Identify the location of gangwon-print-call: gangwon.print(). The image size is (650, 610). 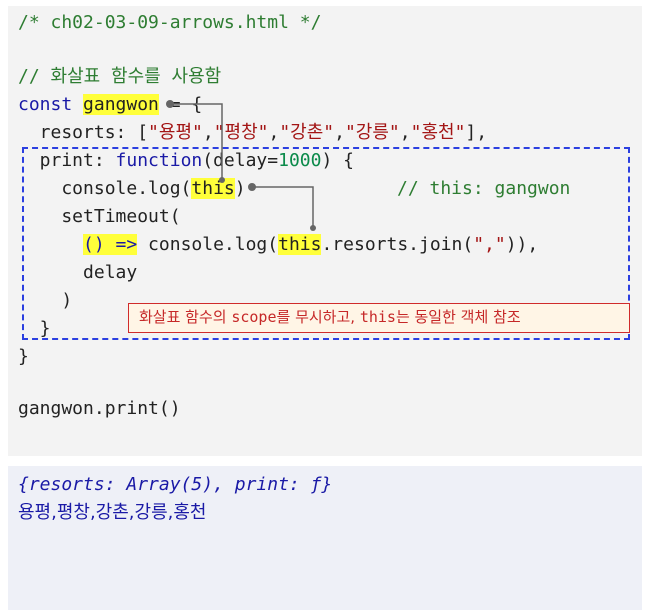
(99, 408).